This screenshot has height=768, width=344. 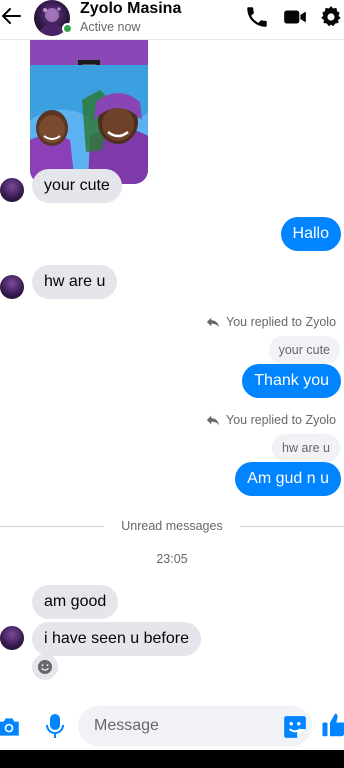 I want to click on quoted-message: hw are u, so click(x=306, y=448).